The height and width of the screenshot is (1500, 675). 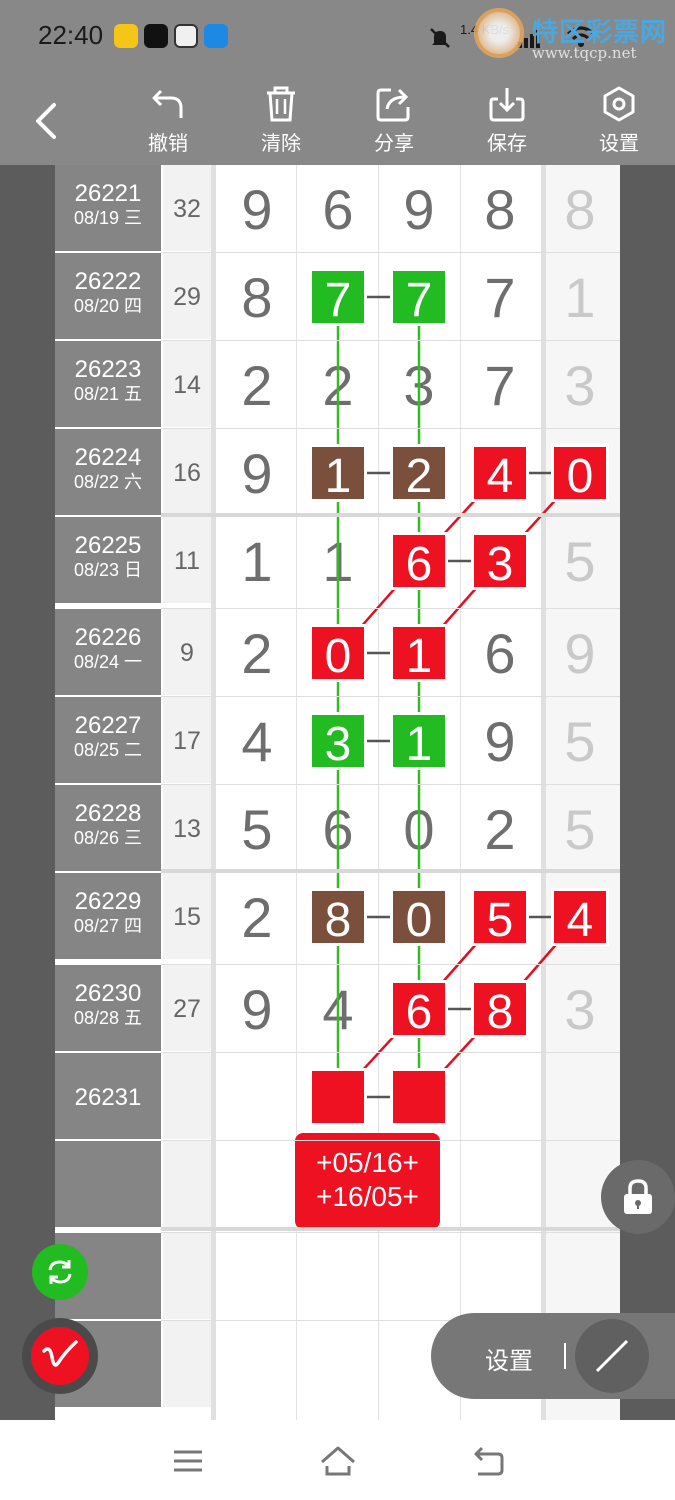 I want to click on system-nav-bar, so click(x=337, y=1460).